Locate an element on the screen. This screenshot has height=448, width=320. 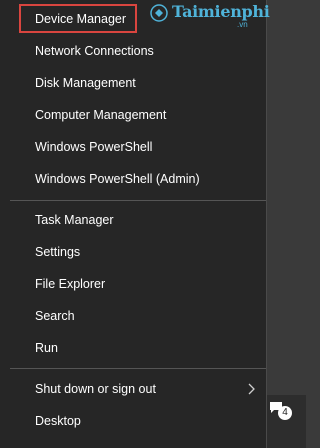
menu-item-shut-down-or-sign-out: Shut down or sign out is located at coordinates (133, 389).